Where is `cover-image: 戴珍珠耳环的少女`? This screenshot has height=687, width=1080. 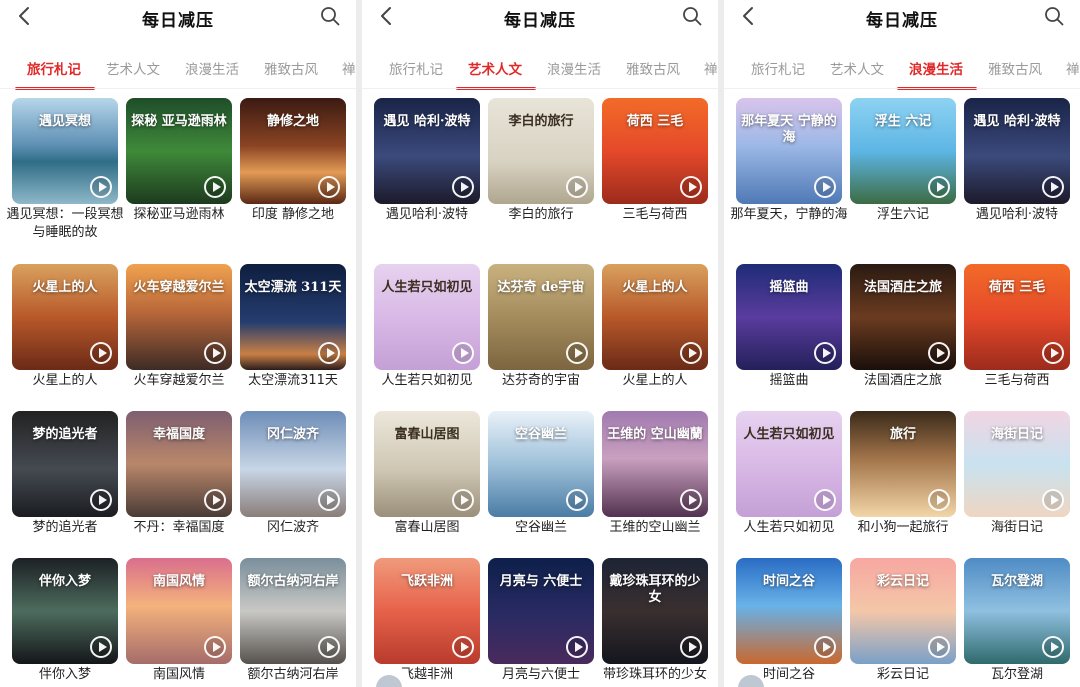
cover-image: 戴珍珠耳环的少女 is located at coordinates (655, 611).